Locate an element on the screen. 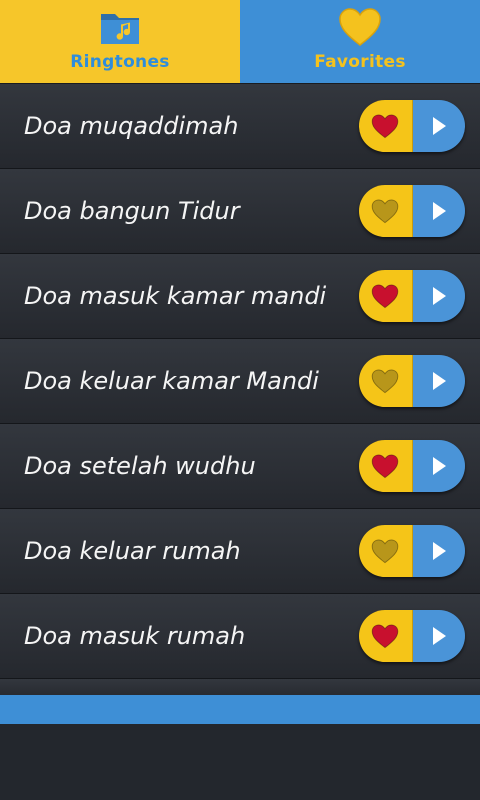 The image size is (480, 800). list-item: Doa masuk rumah is located at coordinates (240, 636).